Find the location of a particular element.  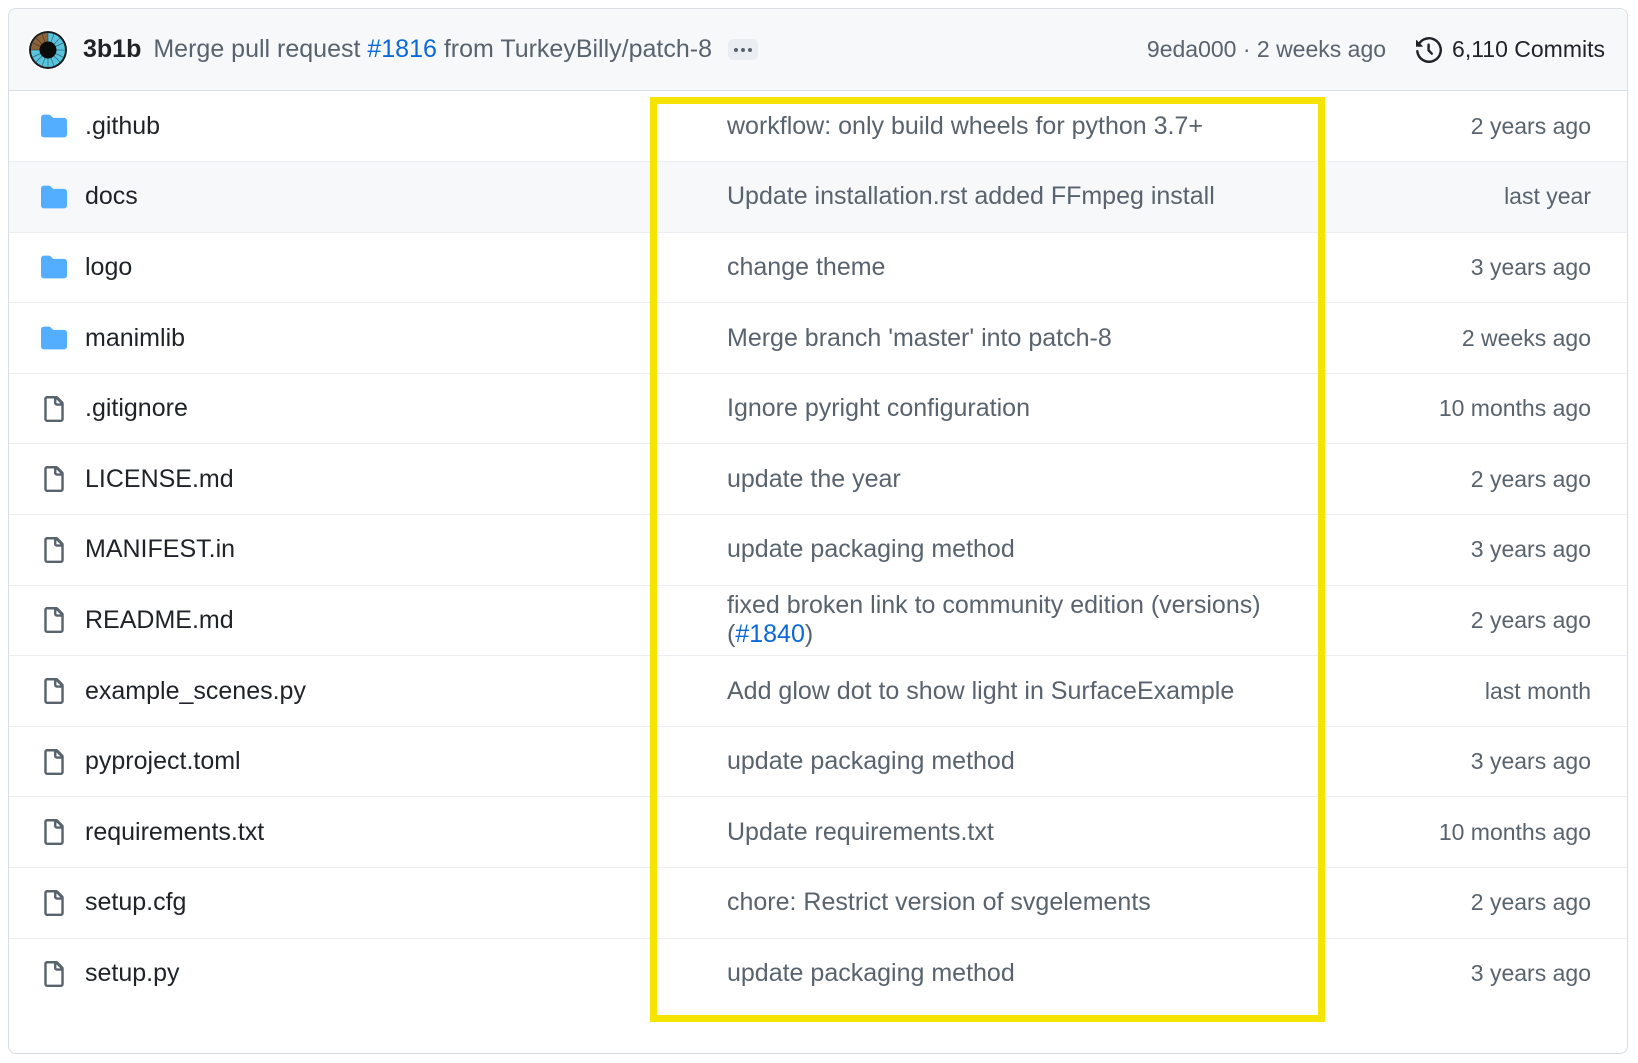

commit-author: 3b1b is located at coordinates (112, 49).